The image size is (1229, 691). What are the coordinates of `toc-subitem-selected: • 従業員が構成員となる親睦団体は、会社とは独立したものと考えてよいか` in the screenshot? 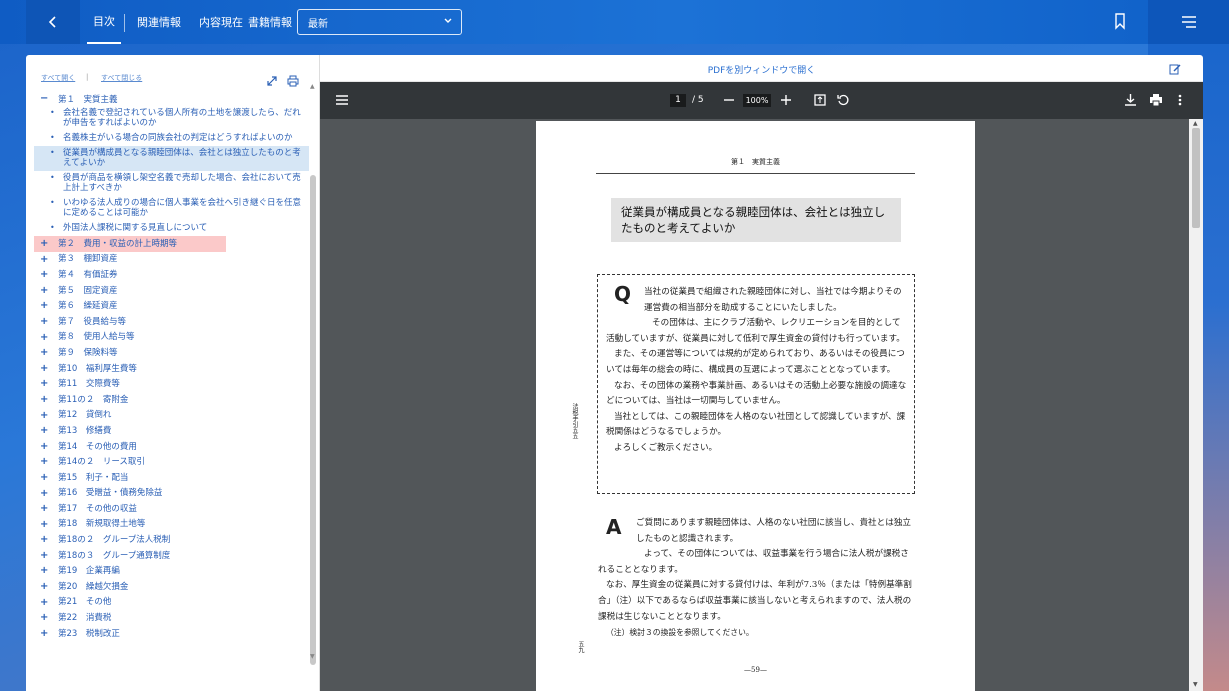 It's located at (171, 158).